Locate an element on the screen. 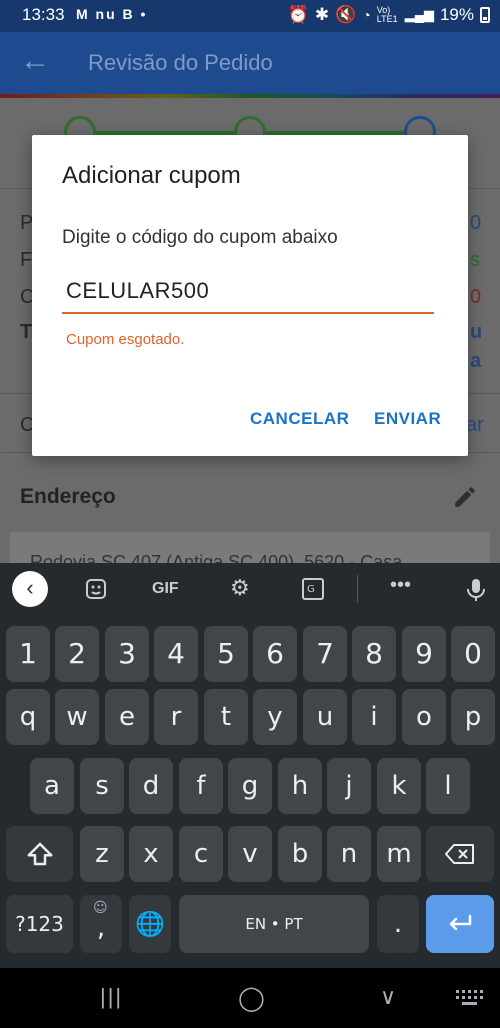 The image size is (500, 1028). key-0: 0 is located at coordinates (473, 654).